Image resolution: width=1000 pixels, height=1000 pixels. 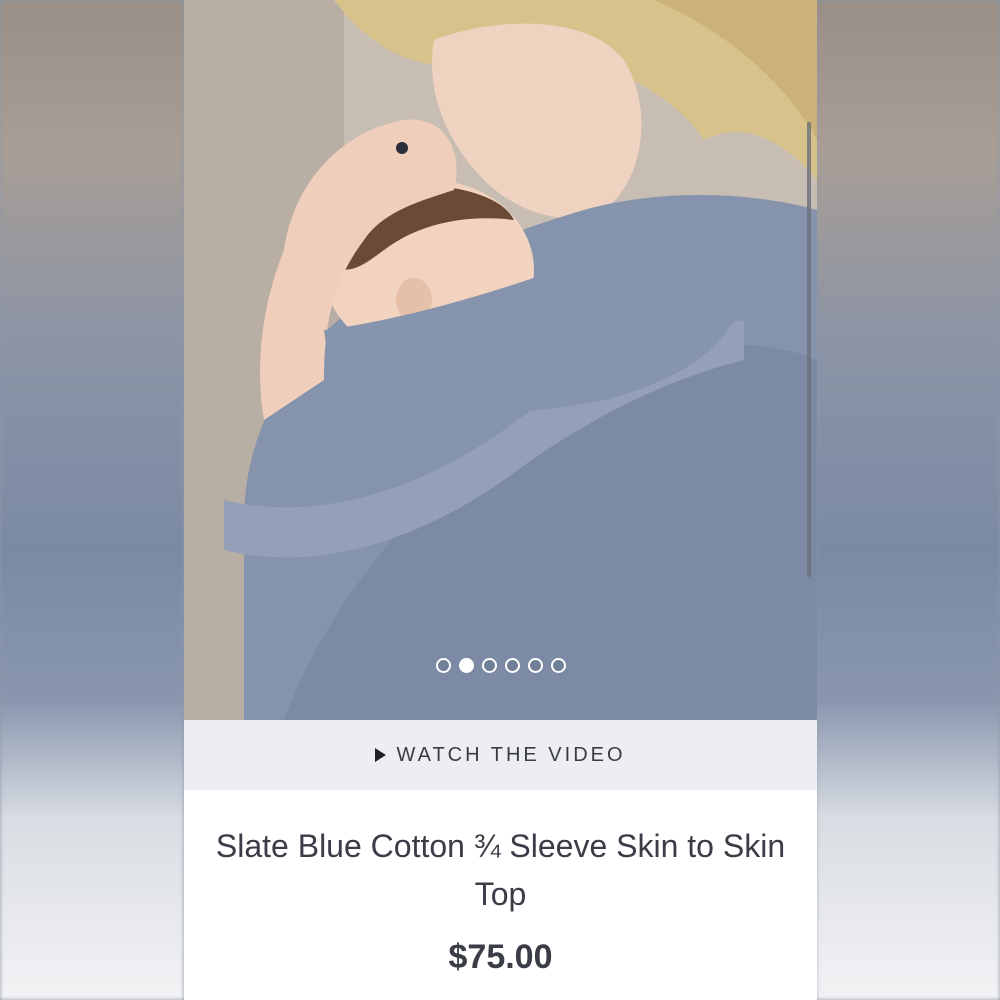 I want to click on watch-video-label: WATCH THE VIDEO, so click(x=511, y=754).